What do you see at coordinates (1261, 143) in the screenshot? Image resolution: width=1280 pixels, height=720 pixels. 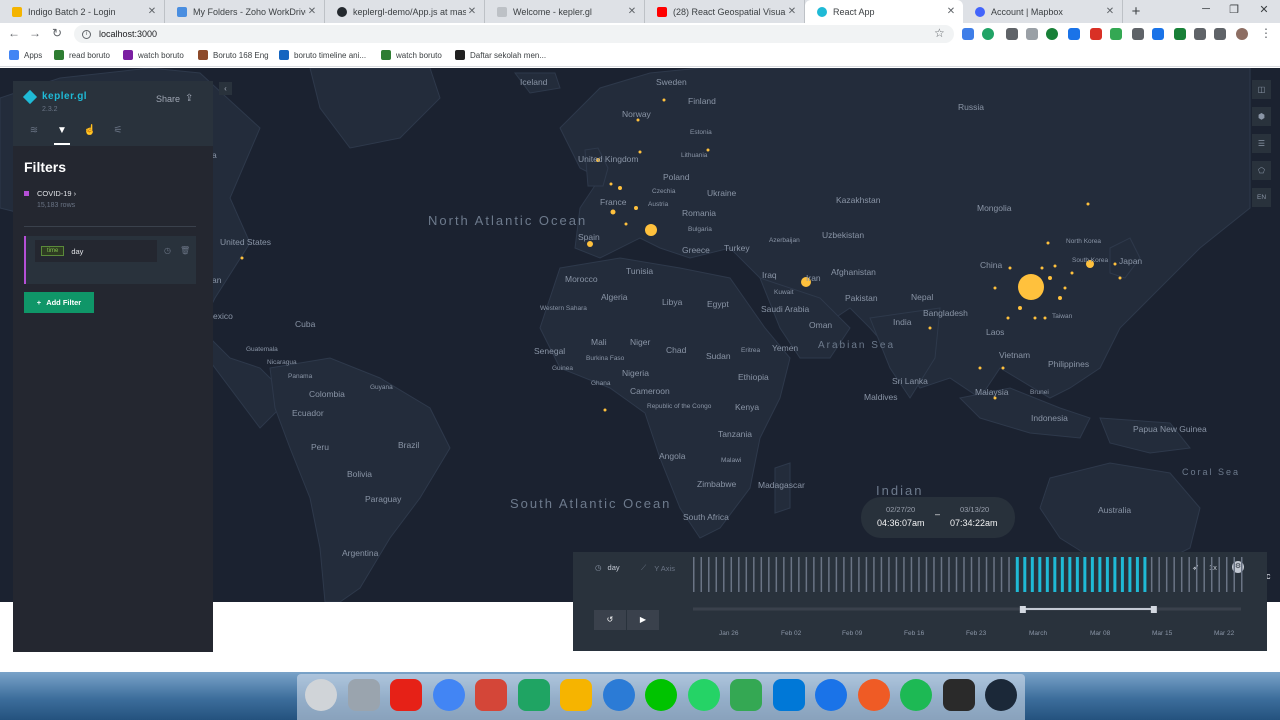 I see `legend-icon: ☰` at bounding box center [1261, 143].